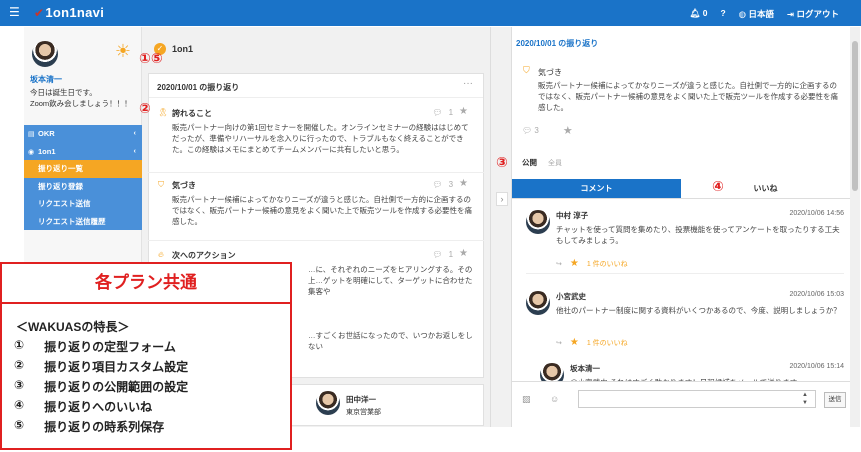 The image size is (861, 452). I want to click on member-dept: 東京営業部, so click(363, 412).